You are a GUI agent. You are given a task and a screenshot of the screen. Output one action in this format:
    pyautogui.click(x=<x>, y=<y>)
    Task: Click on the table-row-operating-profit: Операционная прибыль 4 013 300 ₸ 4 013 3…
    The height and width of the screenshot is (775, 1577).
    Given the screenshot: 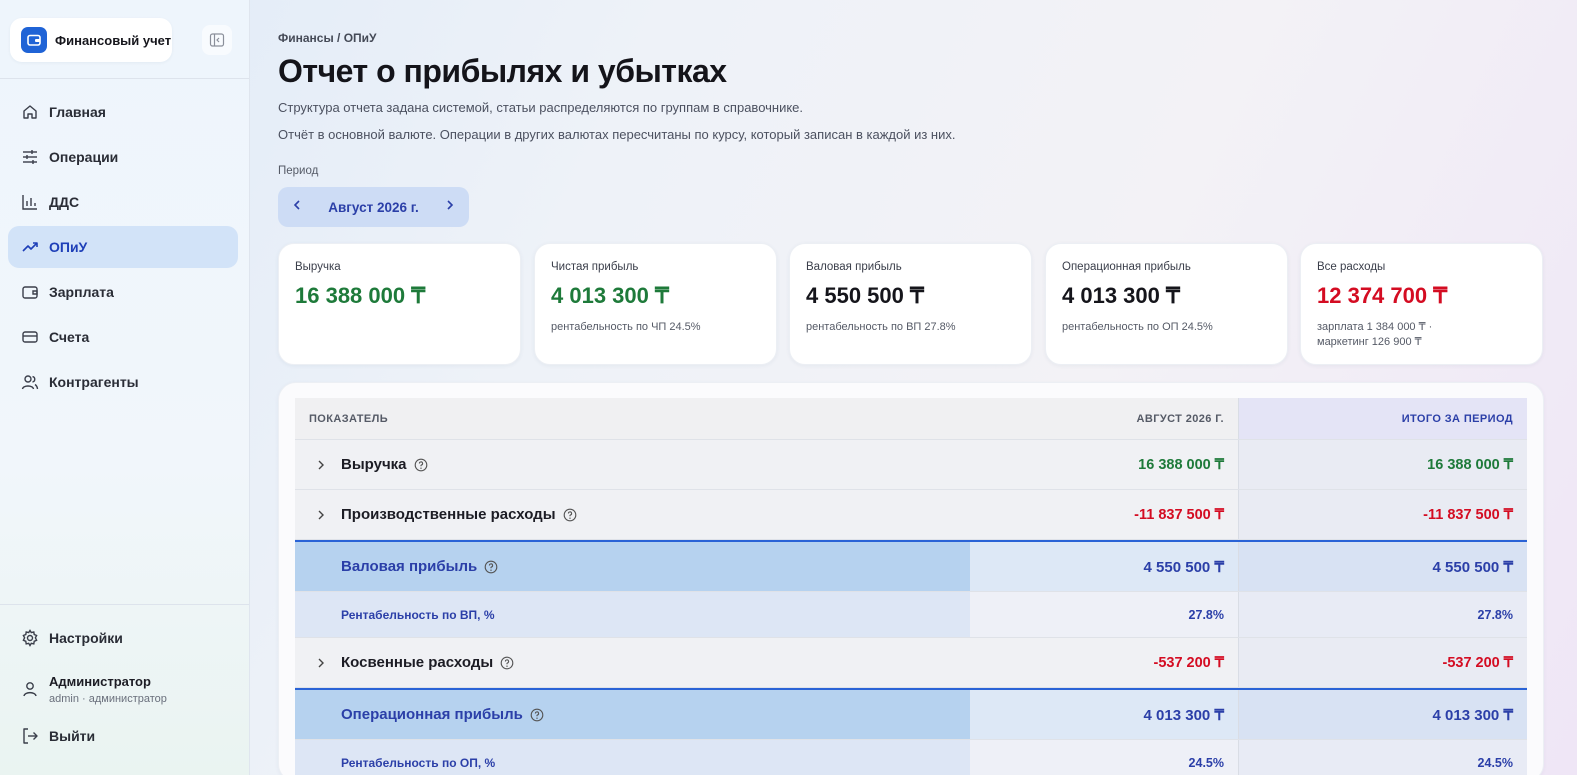 What is the action you would take?
    pyautogui.click(x=911, y=714)
    